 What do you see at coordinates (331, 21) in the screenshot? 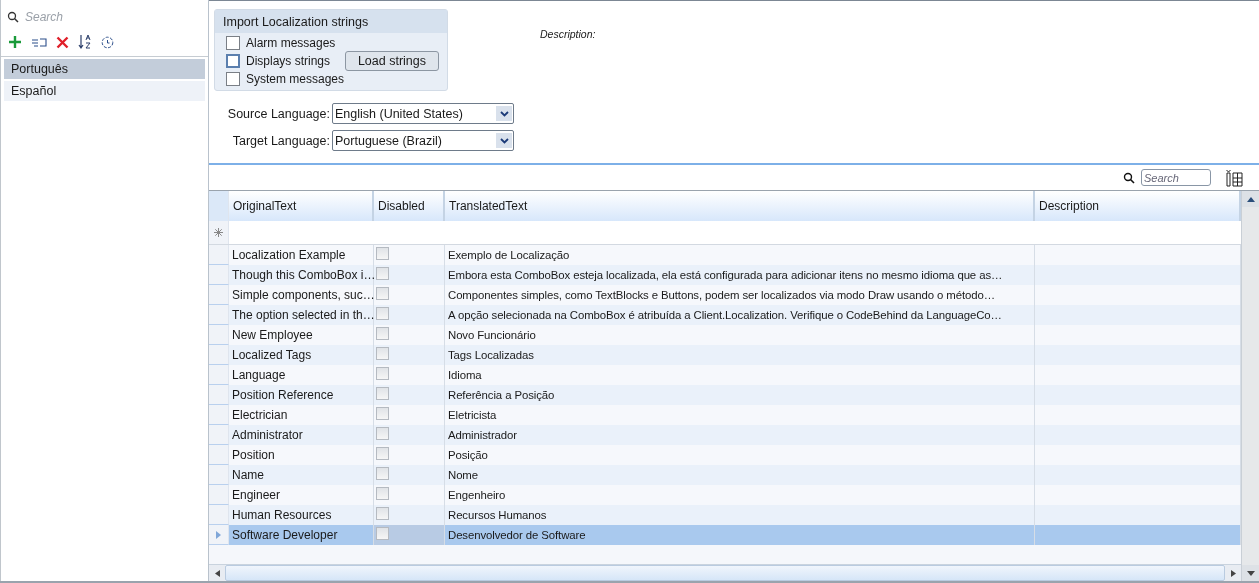
I see `panel-title: Import Localization strings` at bounding box center [331, 21].